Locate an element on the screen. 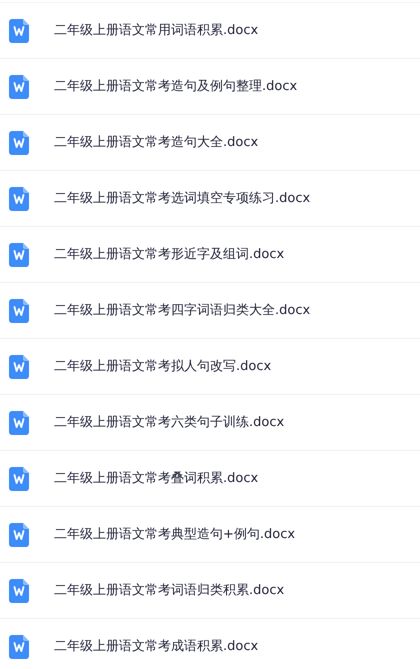 Image resolution: width=420 pixels, height=669 pixels. file-name: 二年级上册语文常考典型造句+例句.docx is located at coordinates (175, 534).